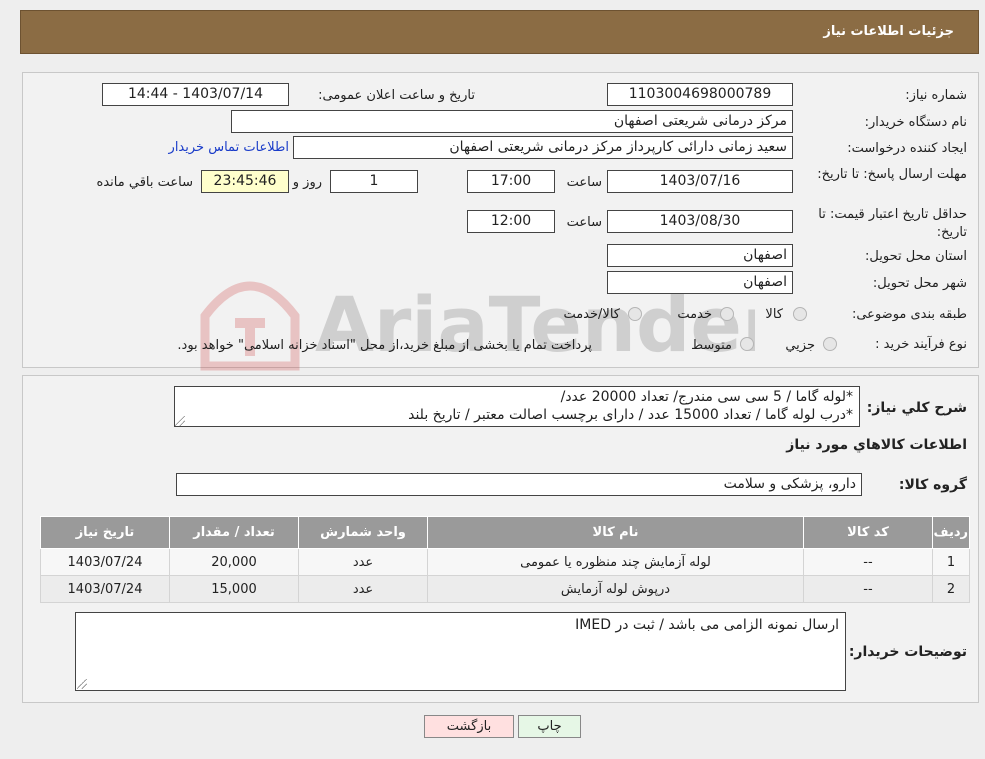 The image size is (985, 759). What do you see at coordinates (105, 532) in the screenshot?
I see `col-need-date: تاریخ نیاز` at bounding box center [105, 532].